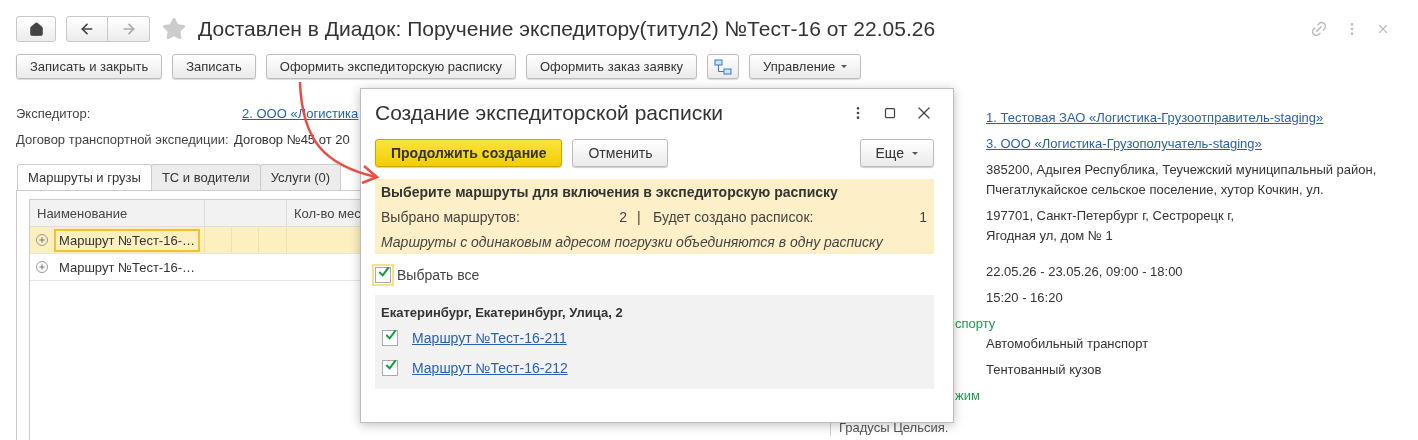 This screenshot has width=1418, height=440. Describe the element at coordinates (54, 113) in the screenshot. I see `field-label: Экспедитор:` at that location.